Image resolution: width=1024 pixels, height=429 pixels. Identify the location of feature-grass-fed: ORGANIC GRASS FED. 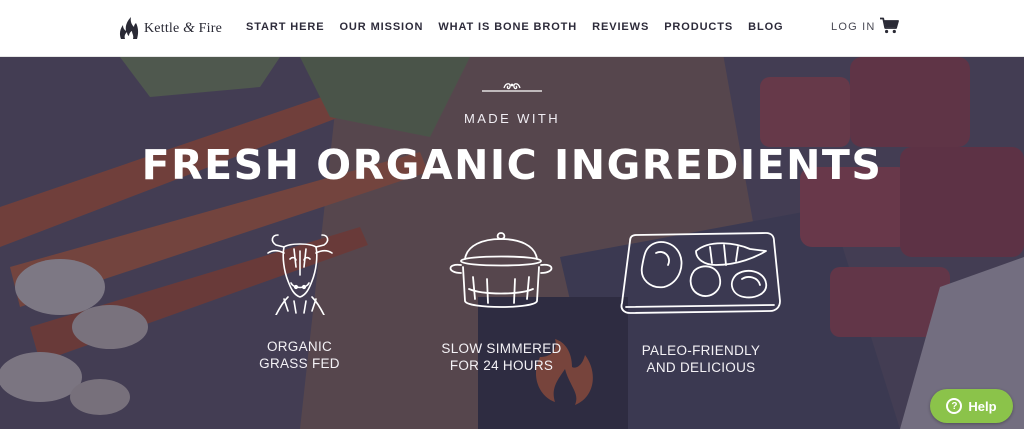
(299, 299).